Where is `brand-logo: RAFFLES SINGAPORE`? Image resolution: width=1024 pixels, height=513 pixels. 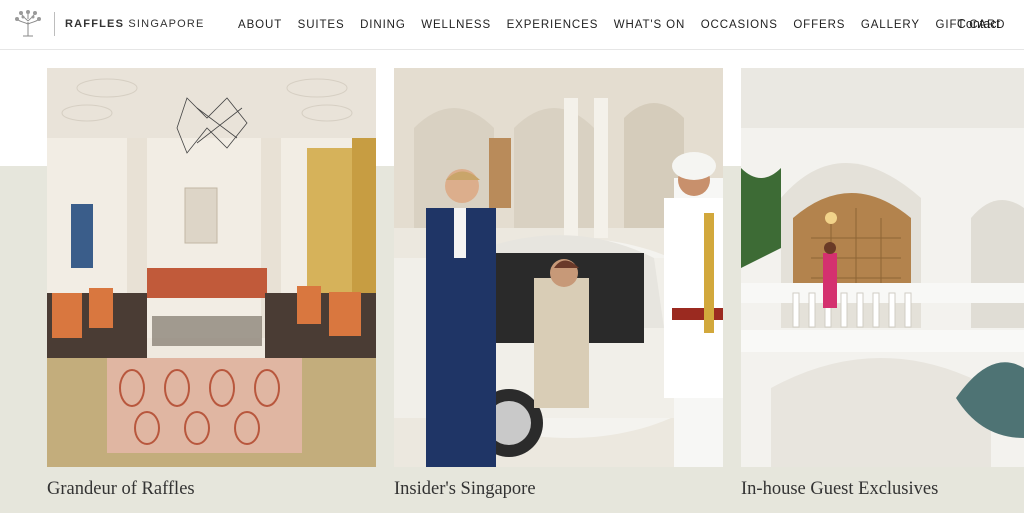
brand-logo: RAFFLES SINGAPORE is located at coordinates (108, 24).